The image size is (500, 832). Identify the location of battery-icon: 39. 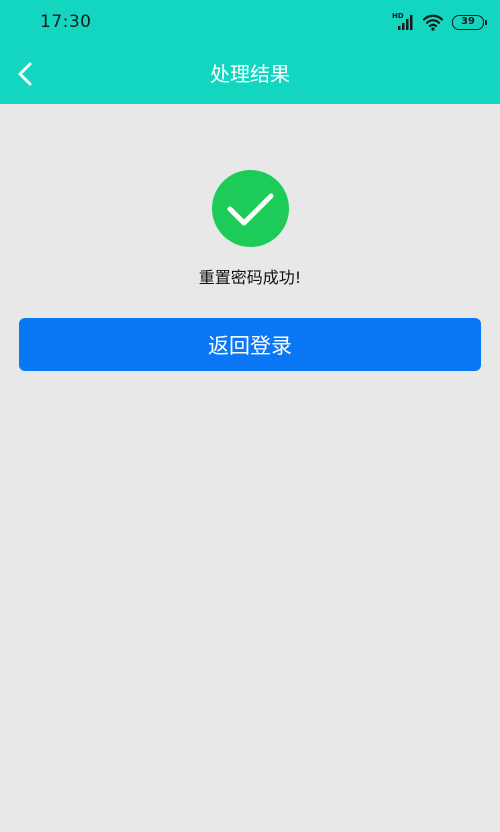
(469, 22).